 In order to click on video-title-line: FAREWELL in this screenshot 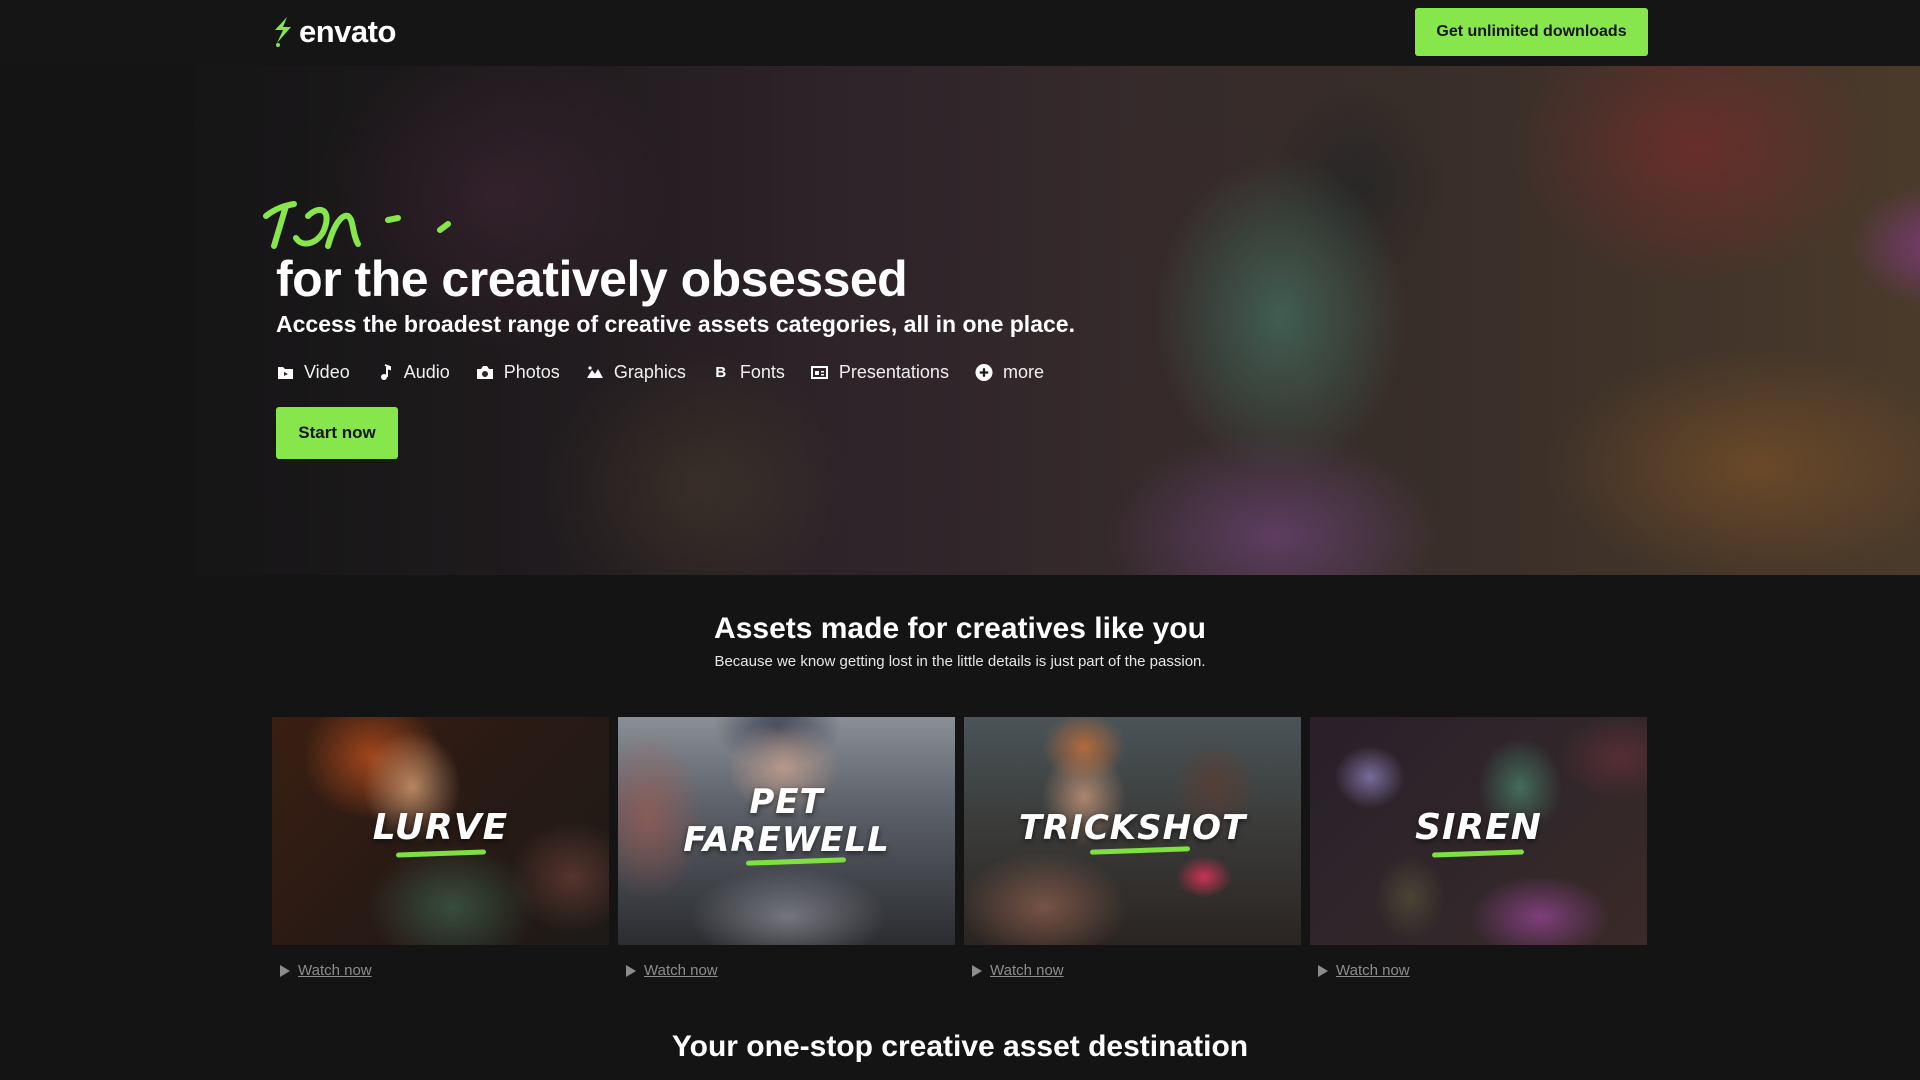, I will do `click(786, 840)`.